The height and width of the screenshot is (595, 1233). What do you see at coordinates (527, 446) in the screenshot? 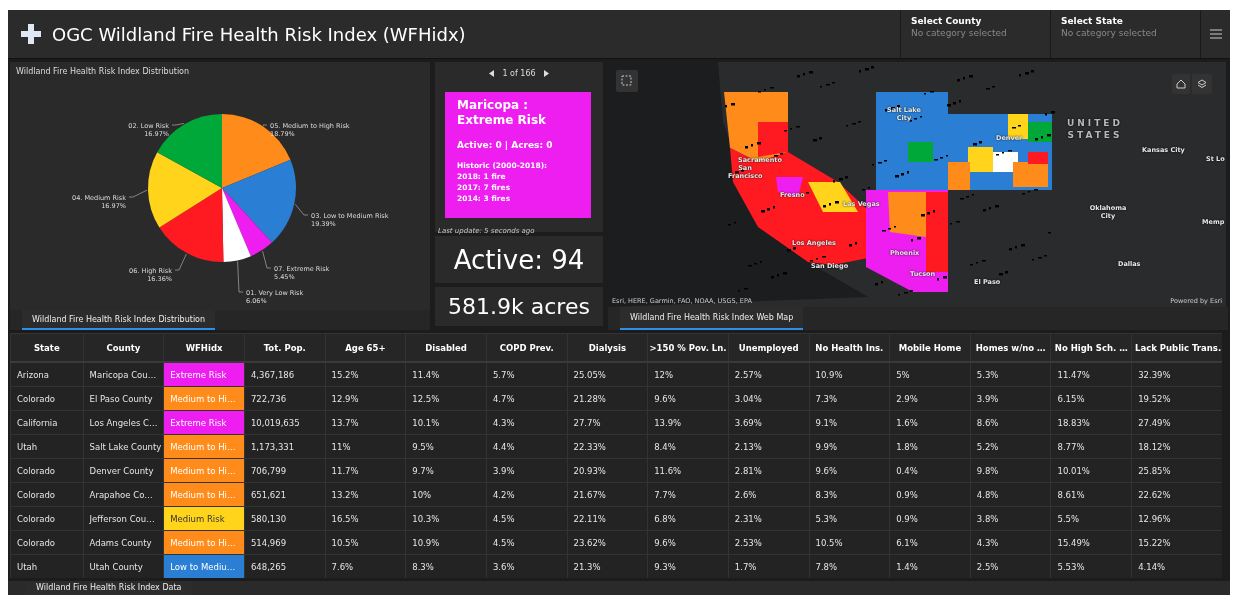
I see `table-cell: 4.4%` at bounding box center [527, 446].